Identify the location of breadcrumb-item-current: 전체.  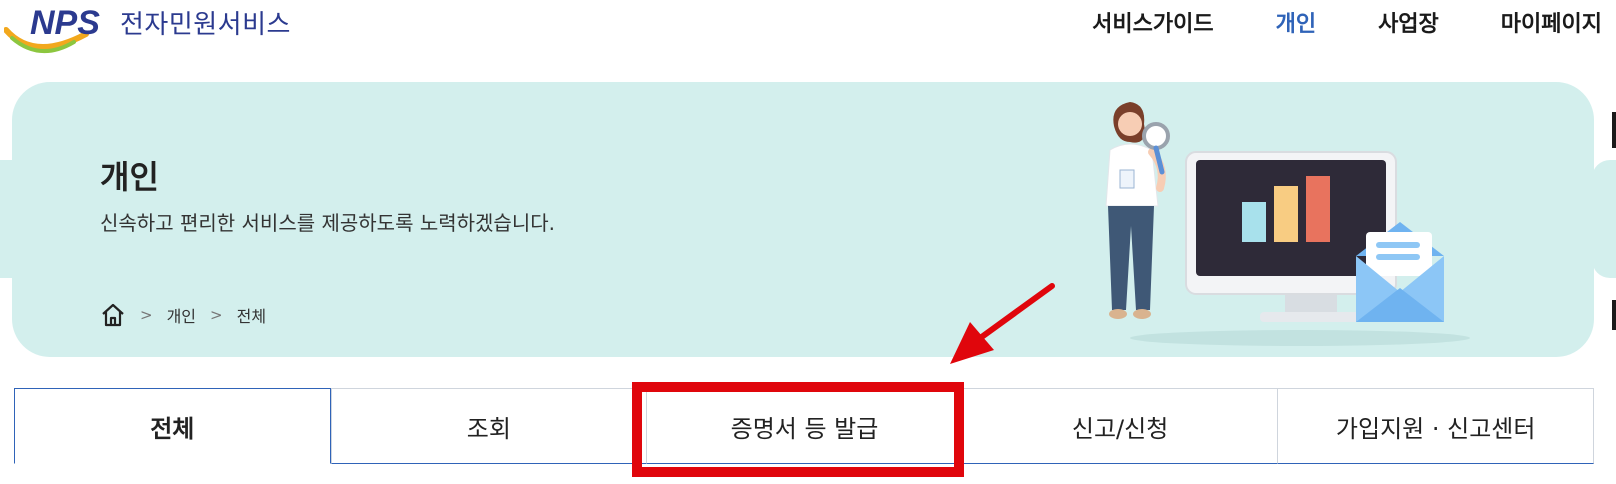
(251, 316).